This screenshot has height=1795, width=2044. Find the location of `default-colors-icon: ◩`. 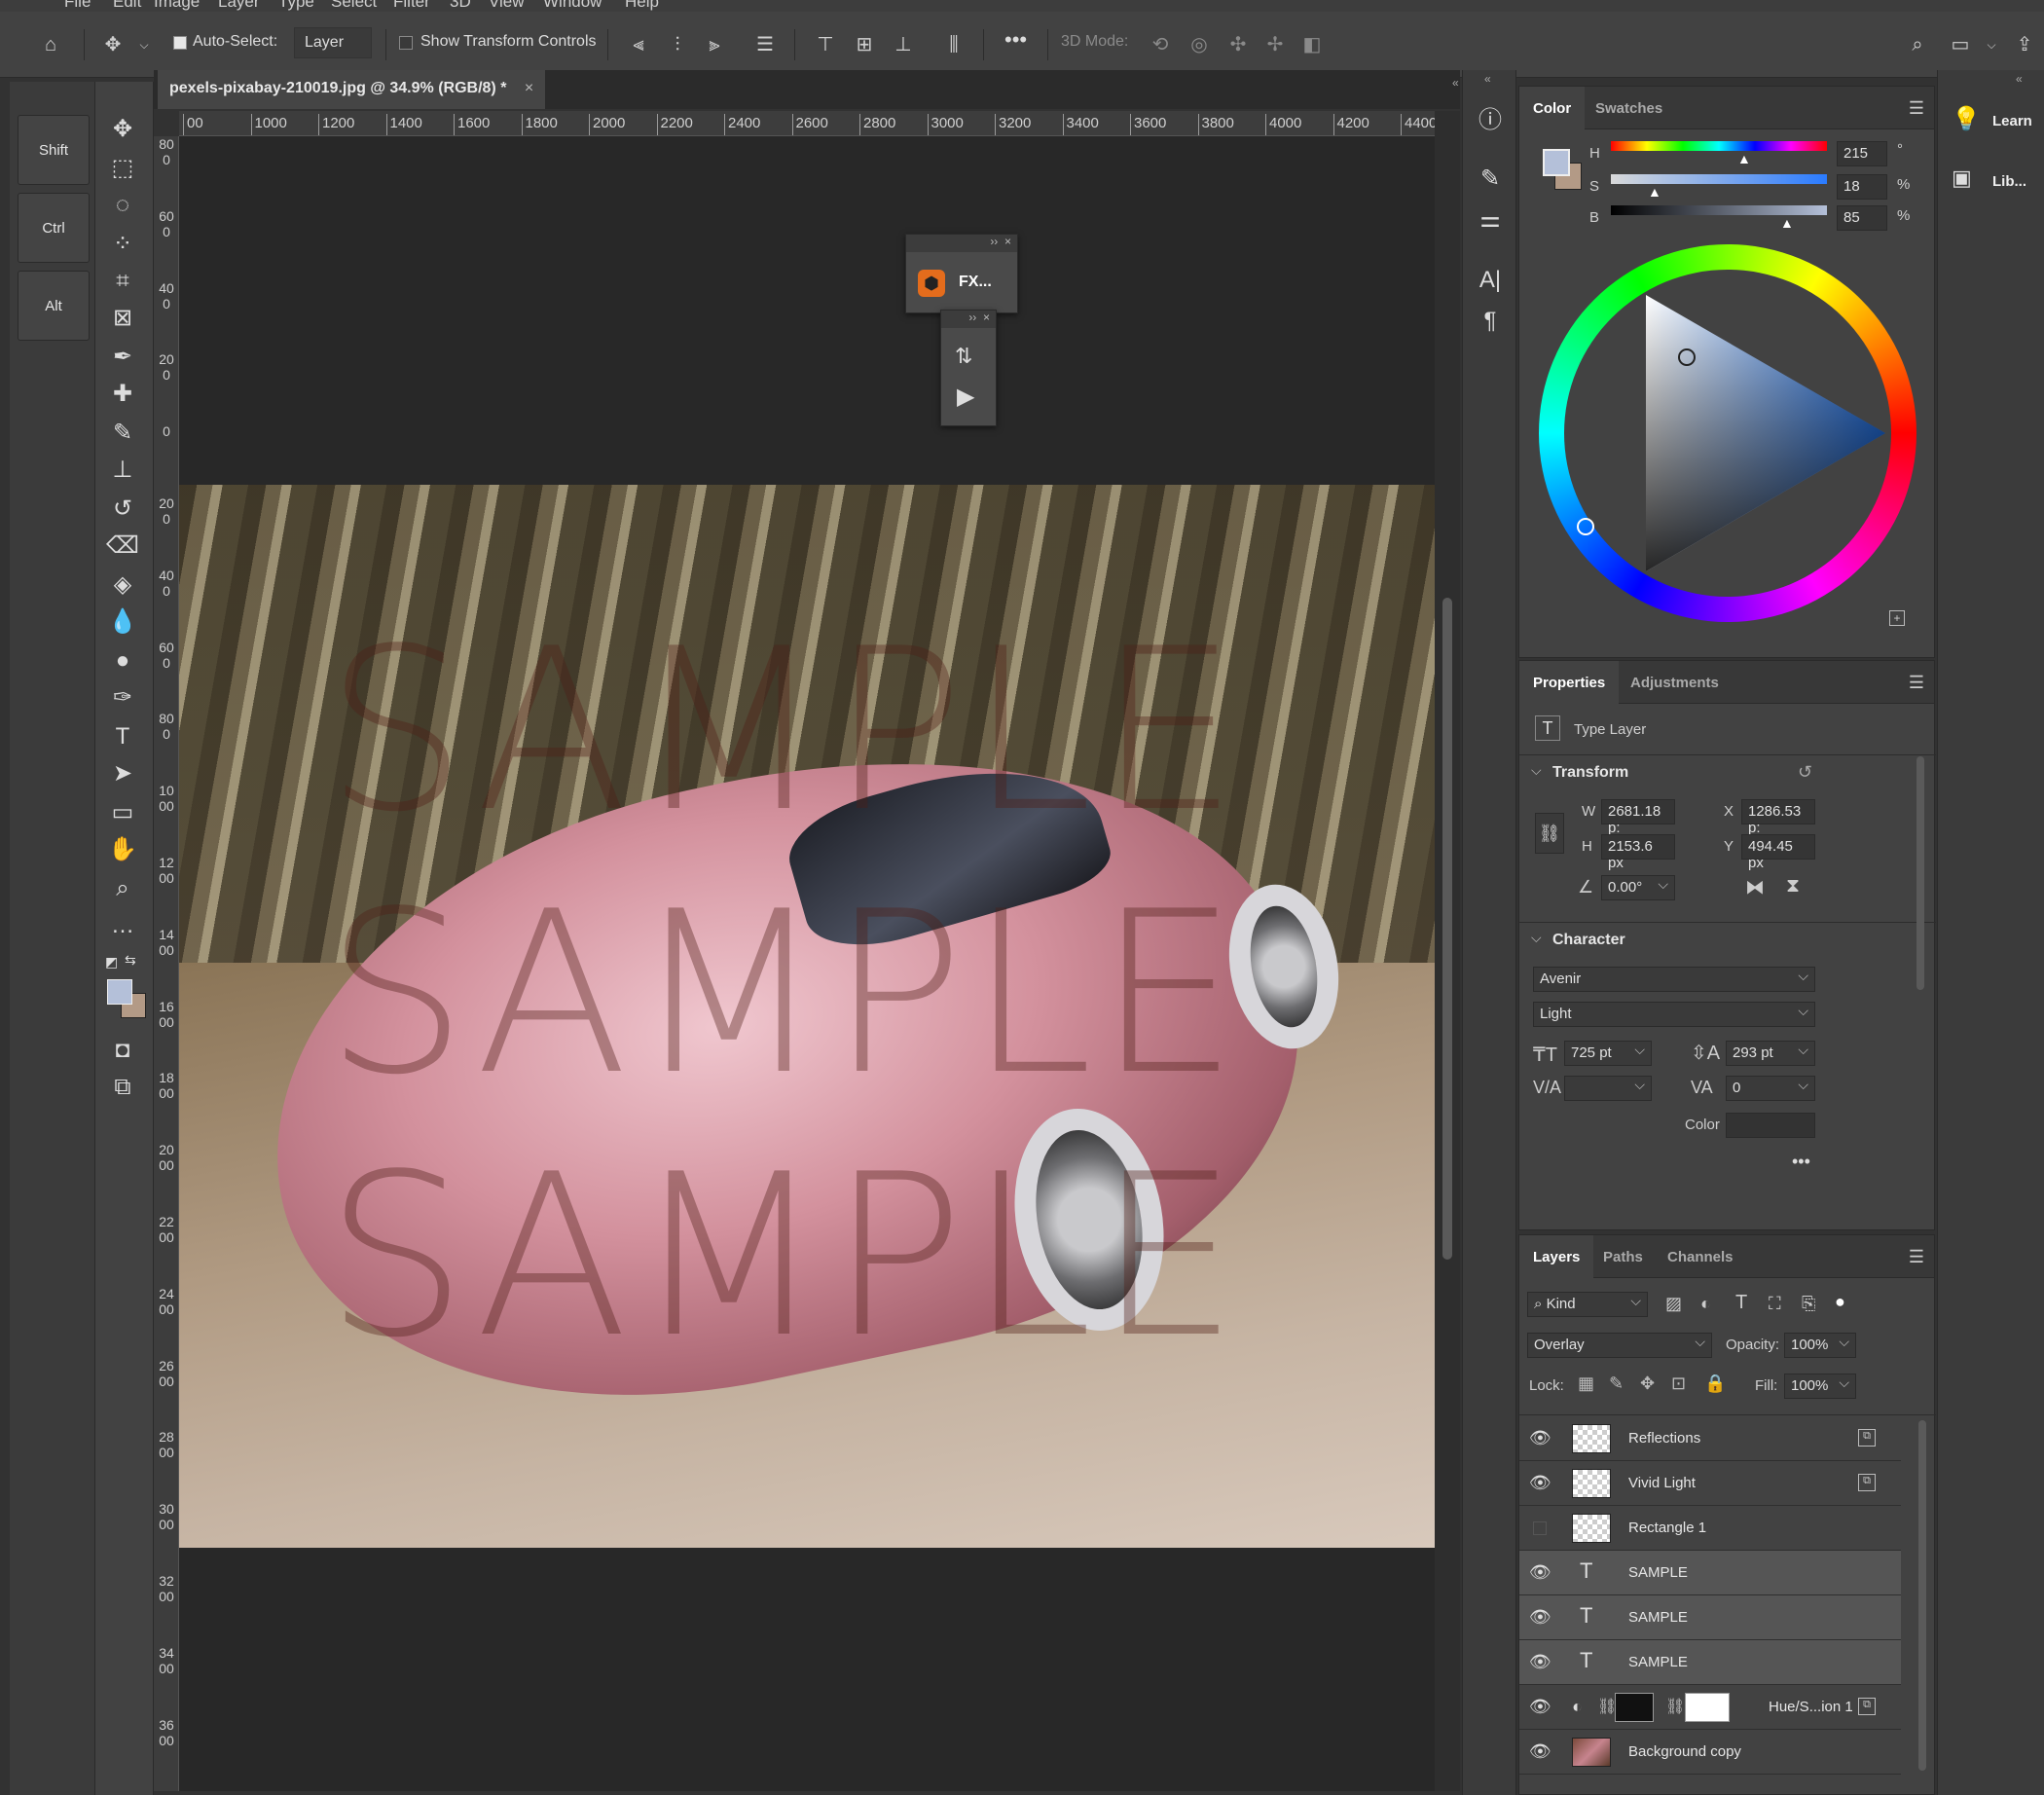

default-colors-icon: ◩ is located at coordinates (113, 962).